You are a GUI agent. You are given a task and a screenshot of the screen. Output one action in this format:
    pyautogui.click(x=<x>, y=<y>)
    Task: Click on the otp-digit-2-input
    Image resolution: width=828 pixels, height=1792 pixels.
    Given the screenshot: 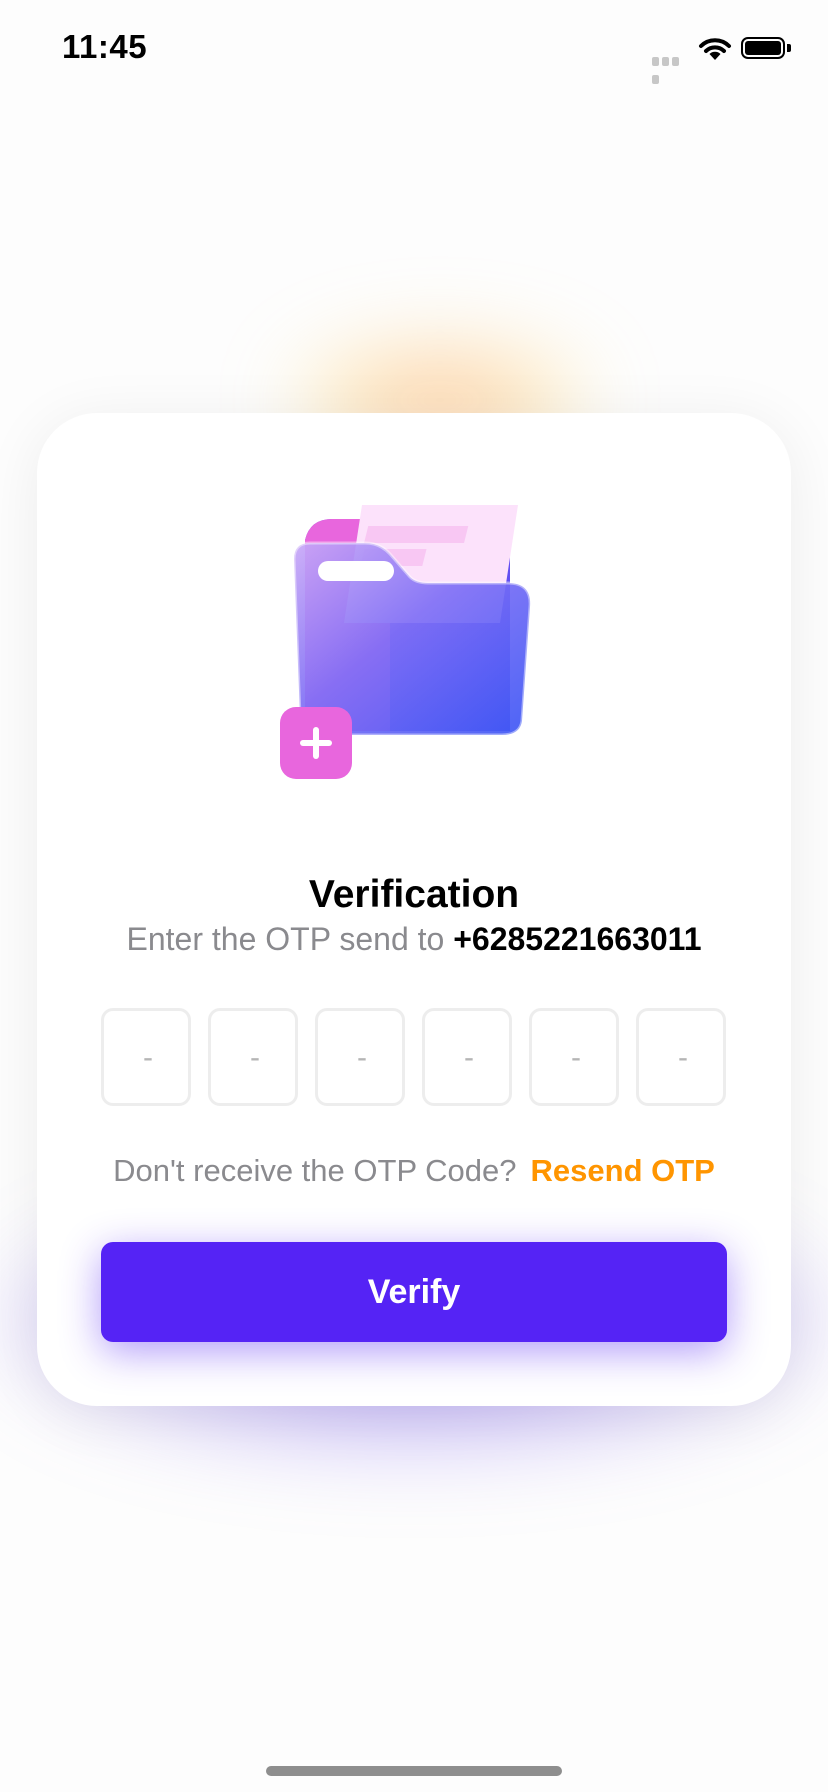 What is the action you would take?
    pyautogui.click(x=255, y=1058)
    